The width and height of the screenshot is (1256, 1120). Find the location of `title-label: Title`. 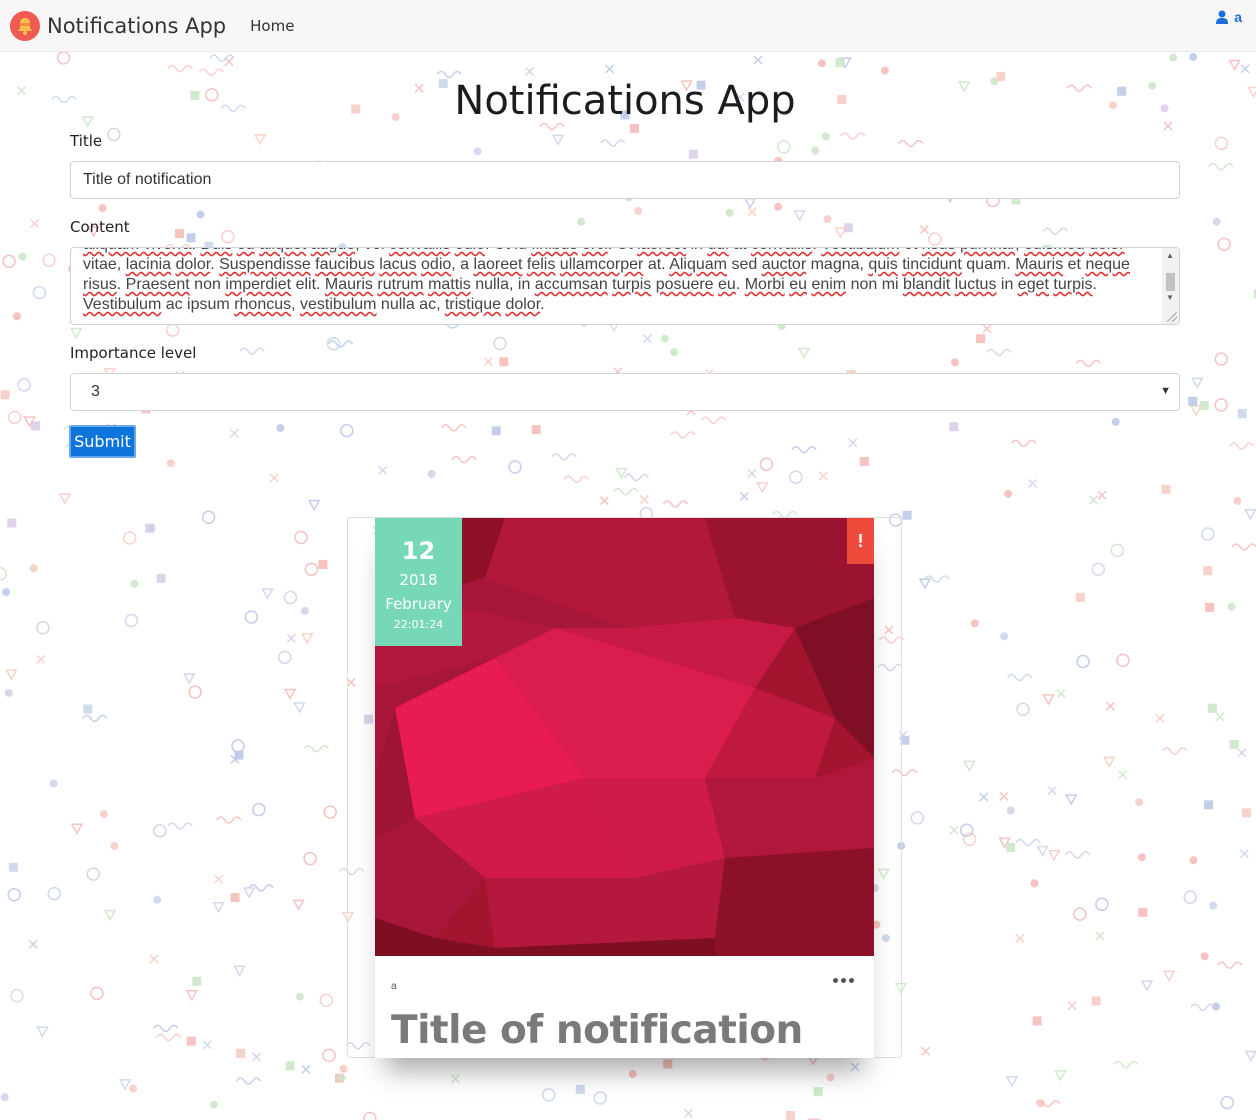

title-label: Title is located at coordinates (86, 141).